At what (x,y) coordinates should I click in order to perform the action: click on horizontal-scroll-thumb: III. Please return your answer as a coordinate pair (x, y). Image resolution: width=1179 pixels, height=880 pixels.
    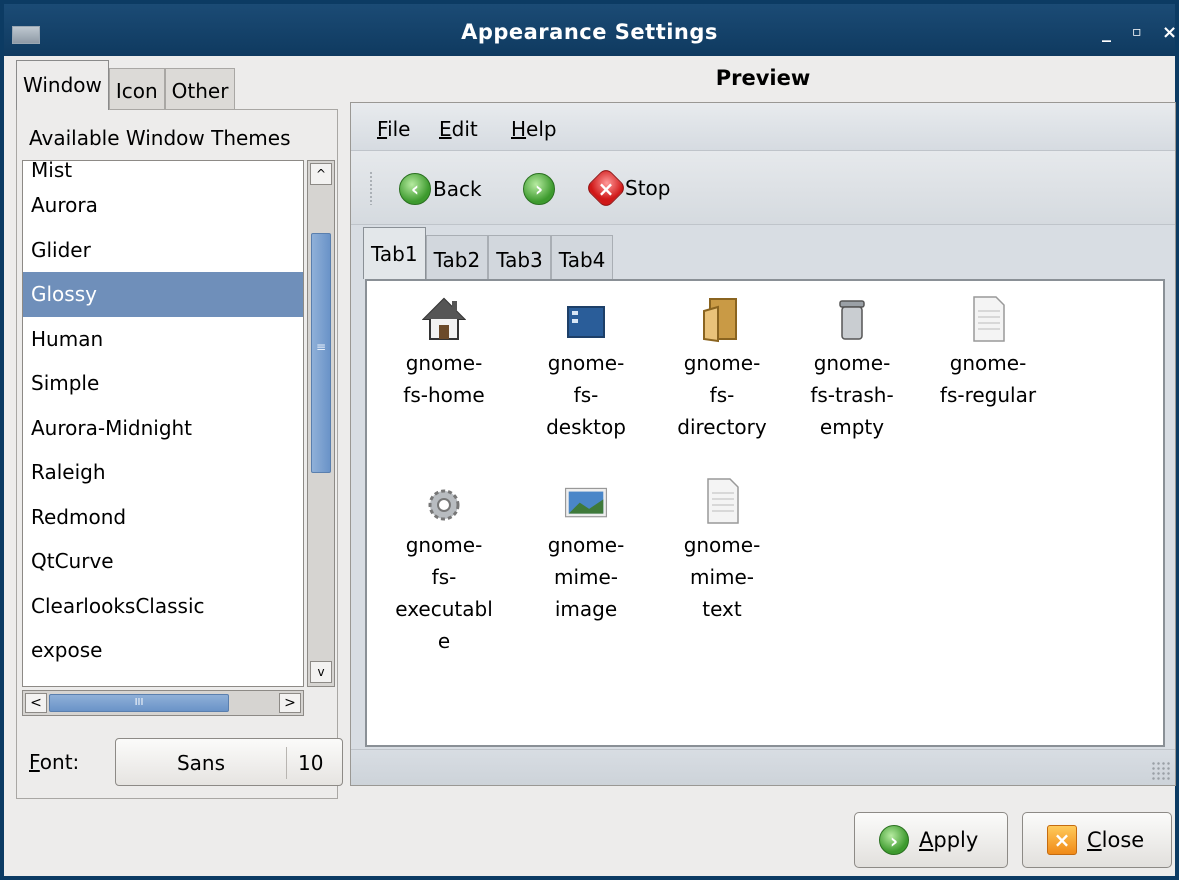
    Looking at the image, I should click on (139, 703).